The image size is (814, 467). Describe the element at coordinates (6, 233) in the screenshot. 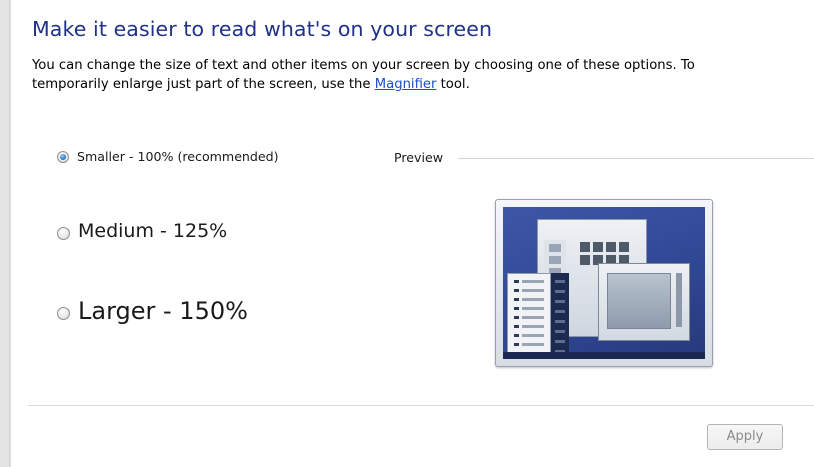

I see `window-left-edge` at that location.